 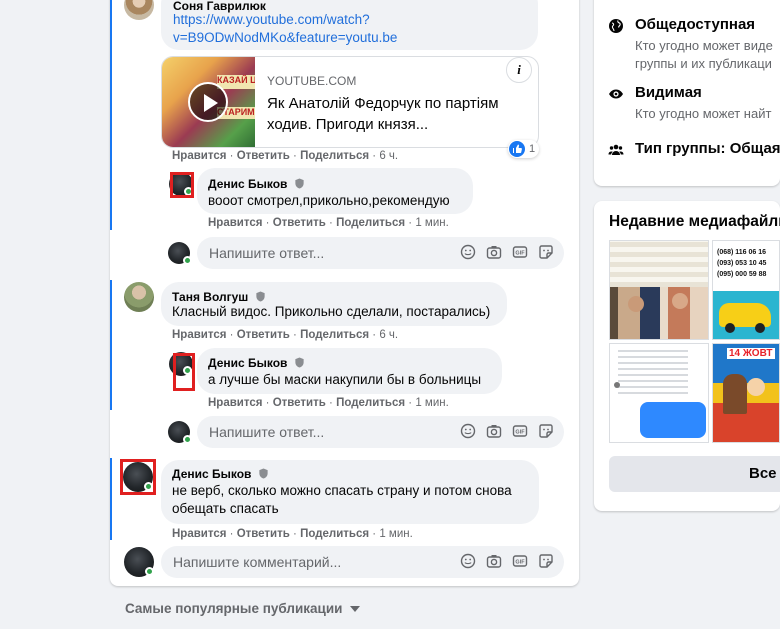 I want to click on banner-text: 14 ЖОВТ, so click(x=751, y=353).